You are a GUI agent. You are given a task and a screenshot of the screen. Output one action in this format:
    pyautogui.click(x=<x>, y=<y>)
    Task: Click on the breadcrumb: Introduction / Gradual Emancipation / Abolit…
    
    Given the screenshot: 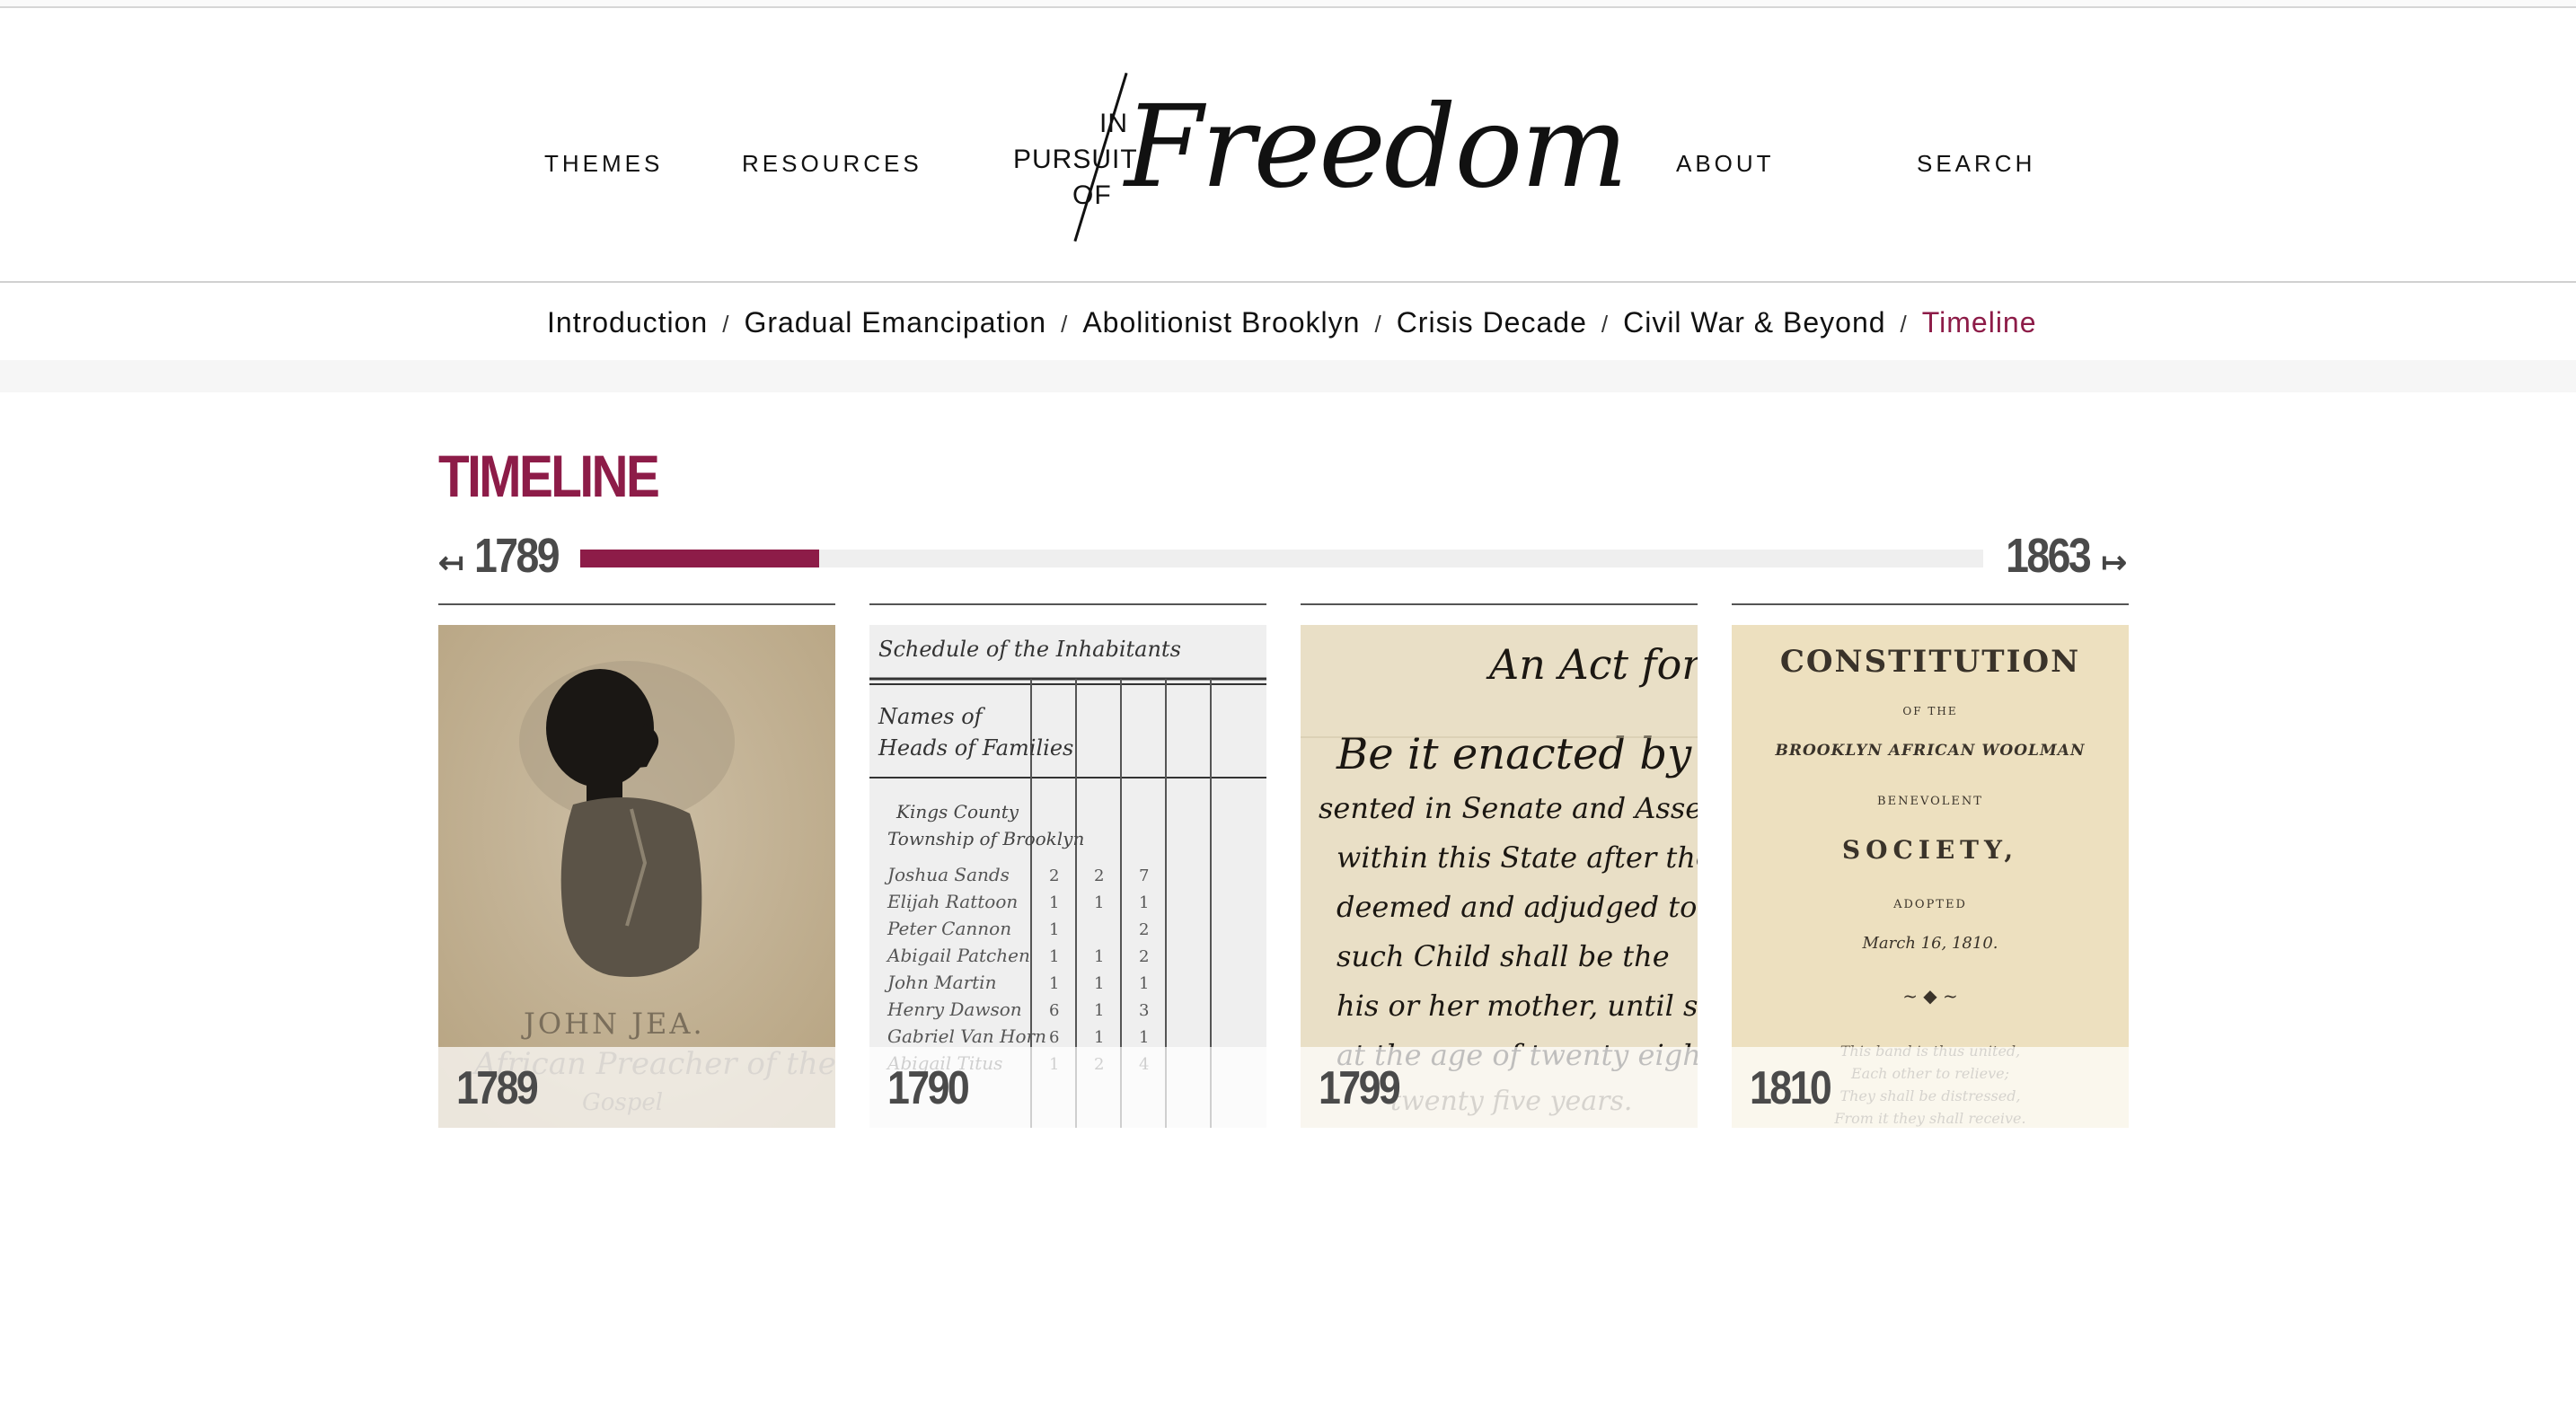 What is the action you would take?
    pyautogui.click(x=1288, y=322)
    